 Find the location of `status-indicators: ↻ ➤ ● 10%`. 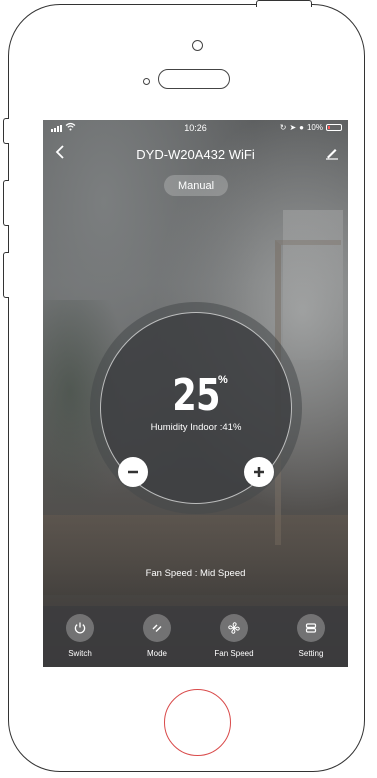

status-indicators: ↻ ➤ ● 10% is located at coordinates (311, 127).